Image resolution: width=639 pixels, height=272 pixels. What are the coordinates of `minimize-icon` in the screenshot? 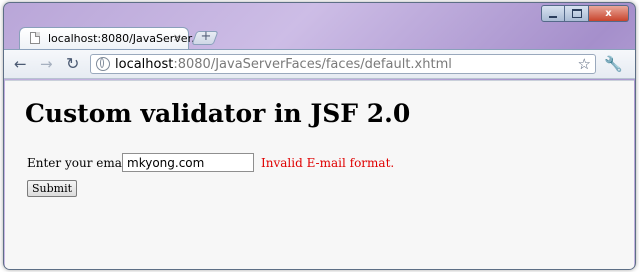 It's located at (553, 16).